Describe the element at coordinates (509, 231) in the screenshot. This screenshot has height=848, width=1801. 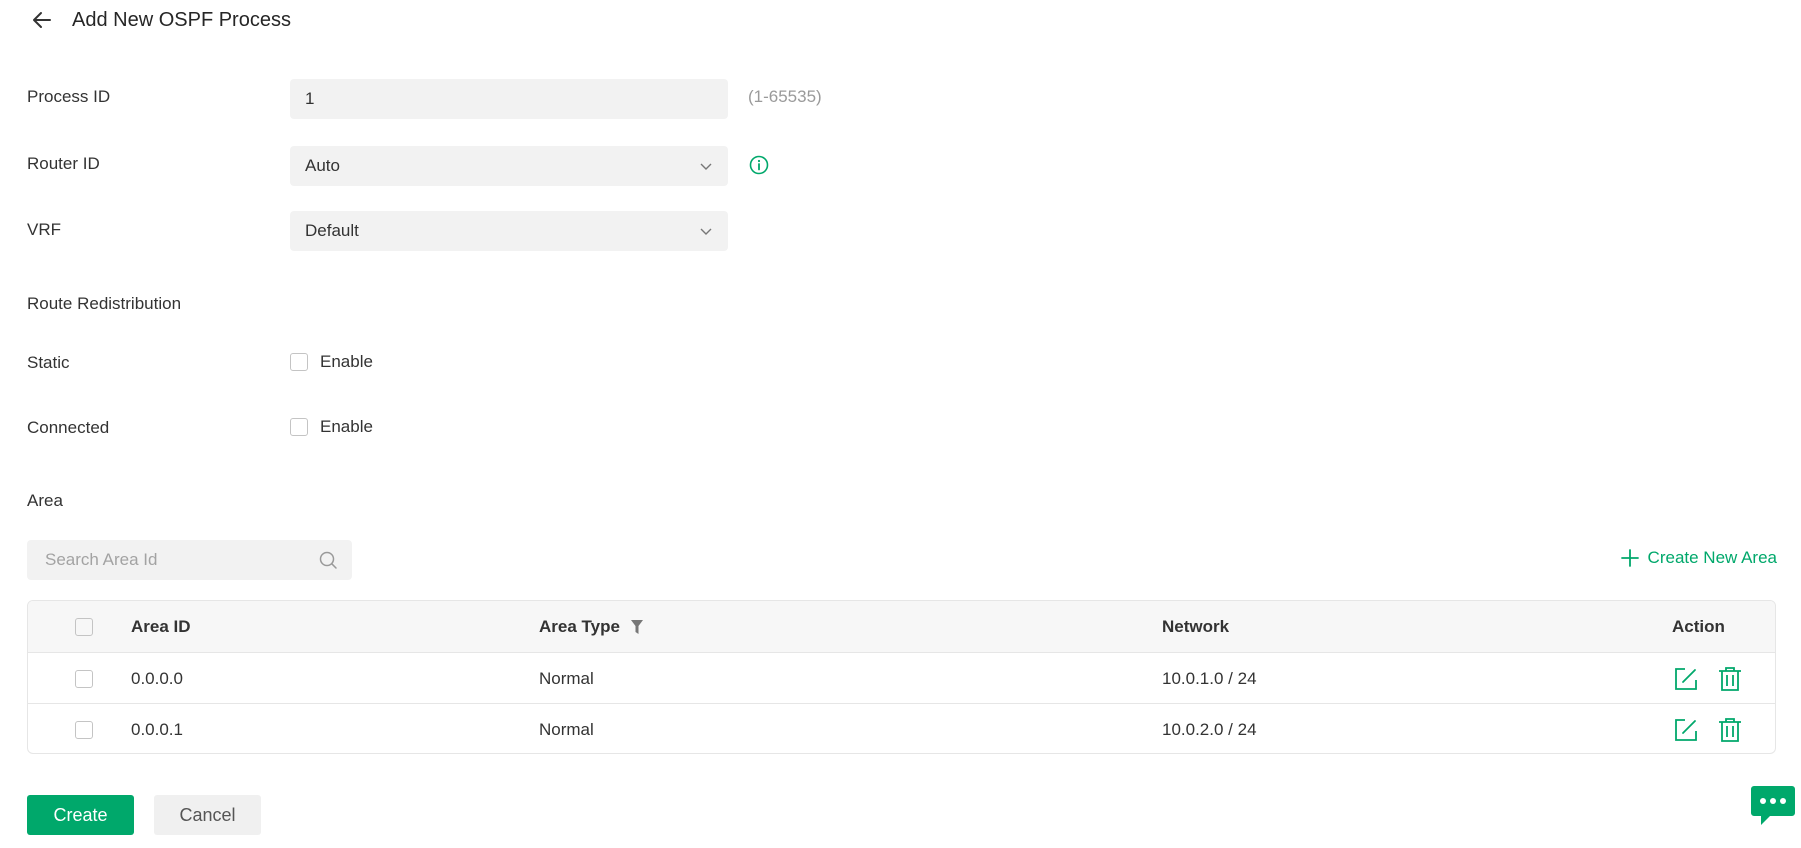
I see `vrf-select: Default` at that location.